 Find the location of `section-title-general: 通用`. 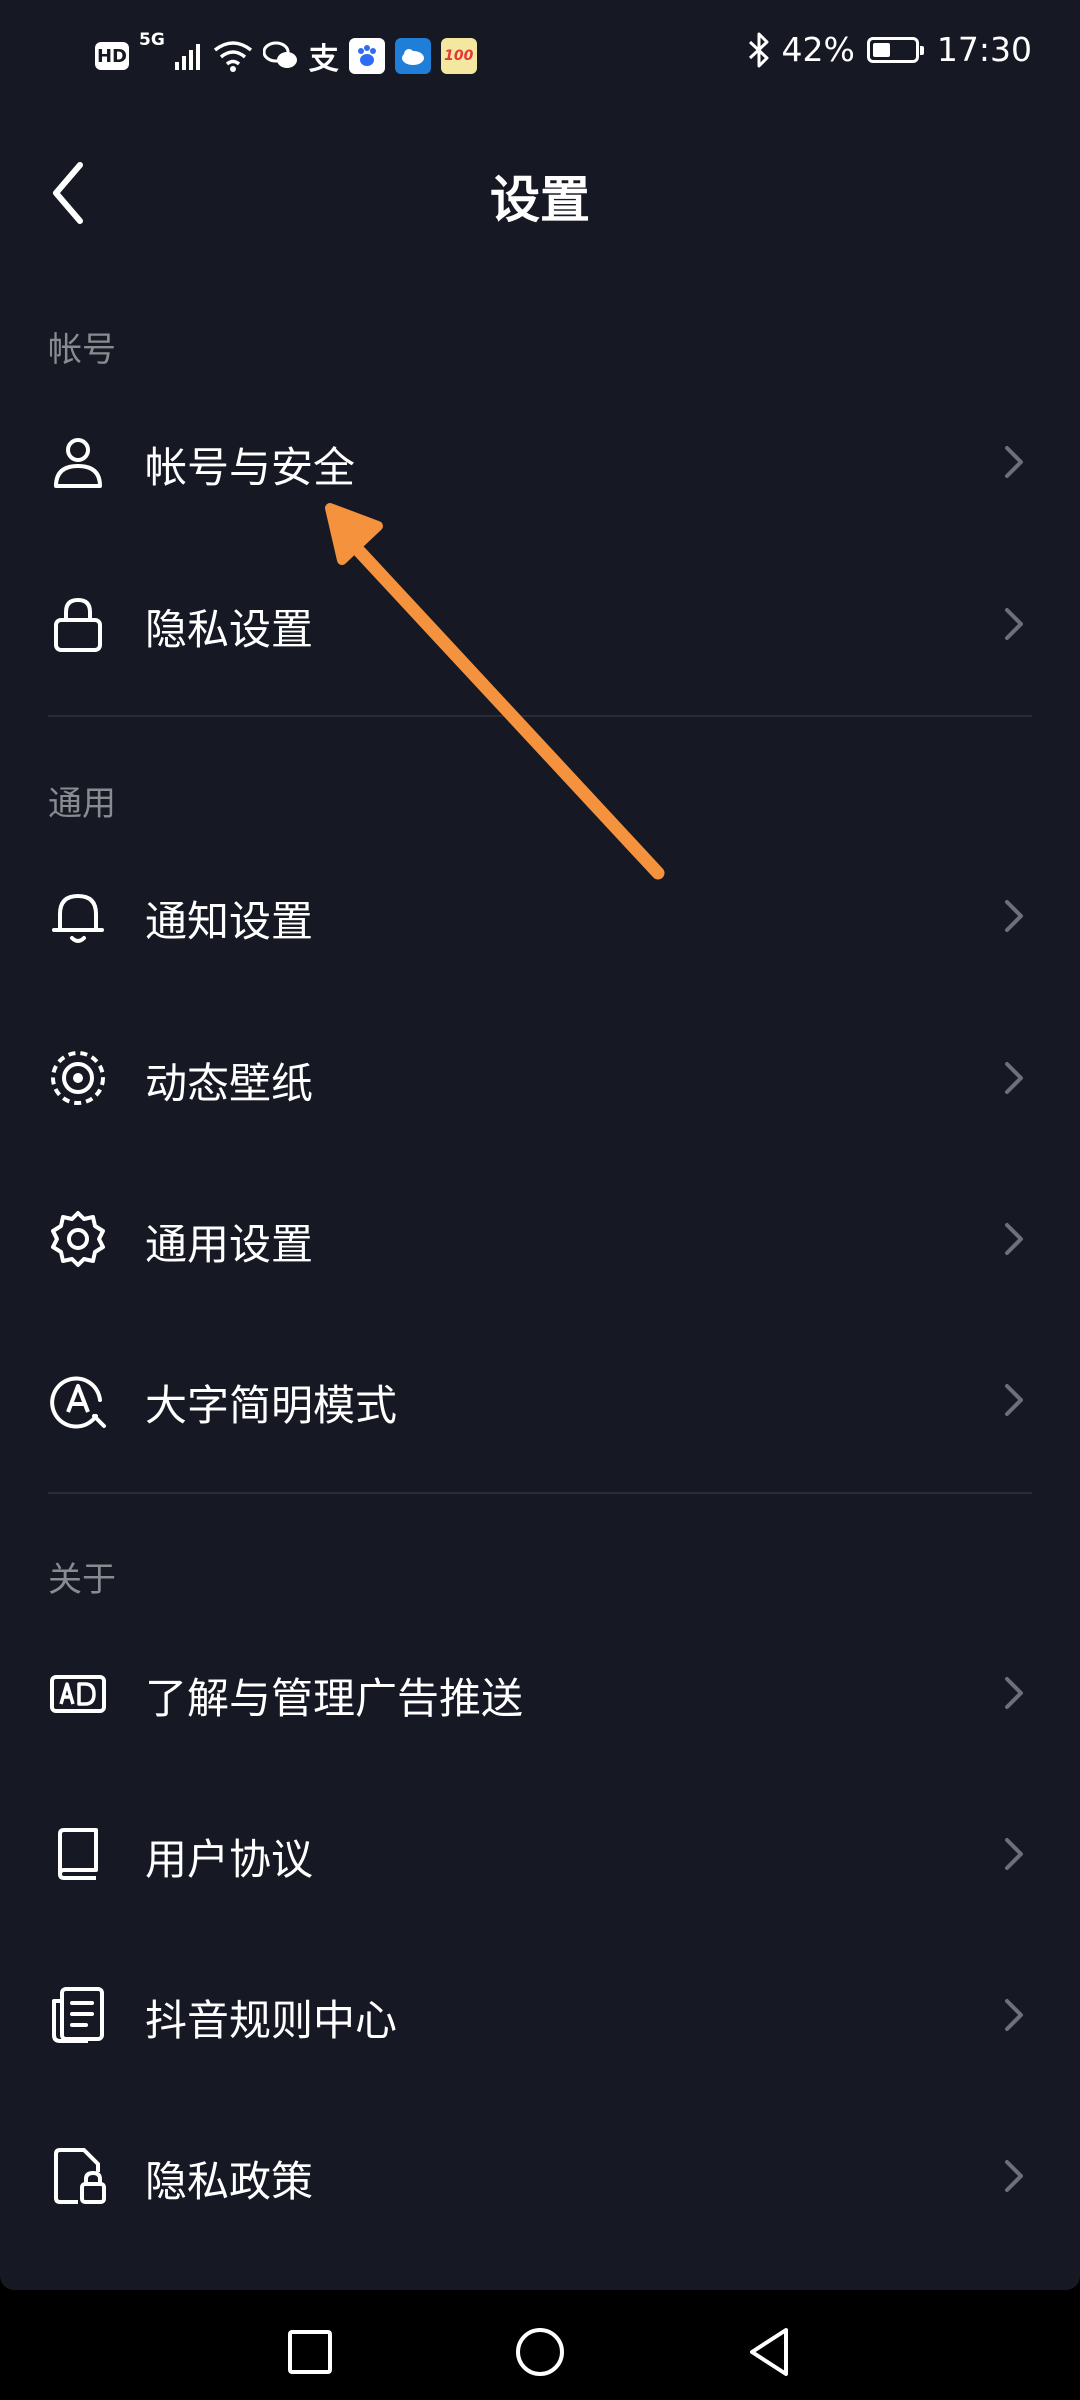

section-title-general: 通用 is located at coordinates (82, 804).